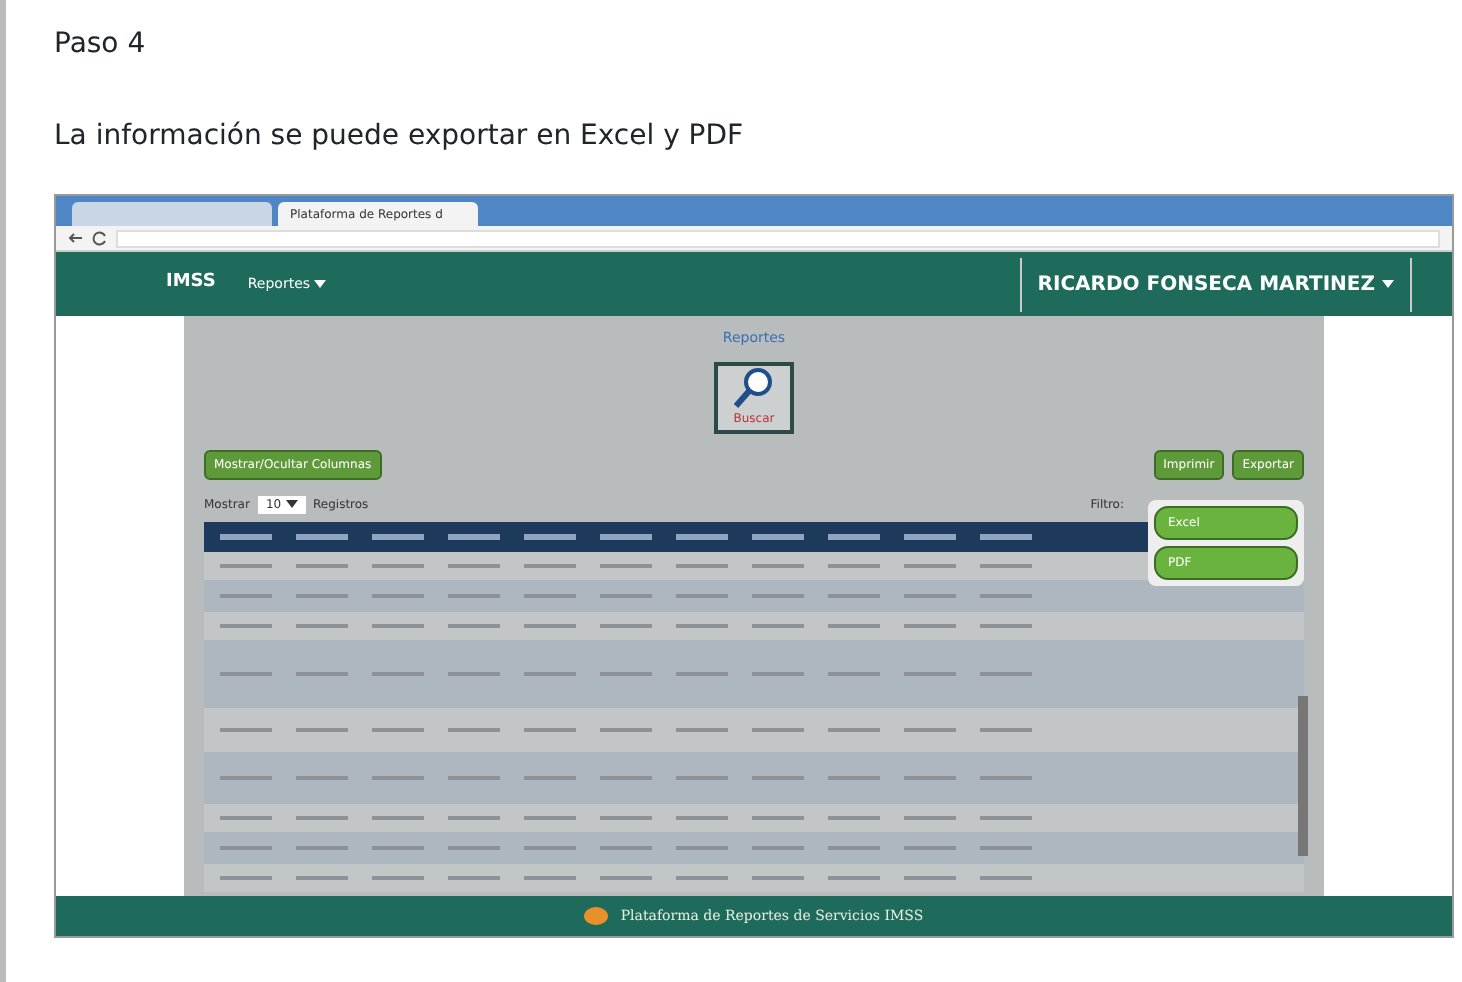 This screenshot has width=1462, height=982. What do you see at coordinates (596, 916) in the screenshot?
I see `logo-icon` at bounding box center [596, 916].